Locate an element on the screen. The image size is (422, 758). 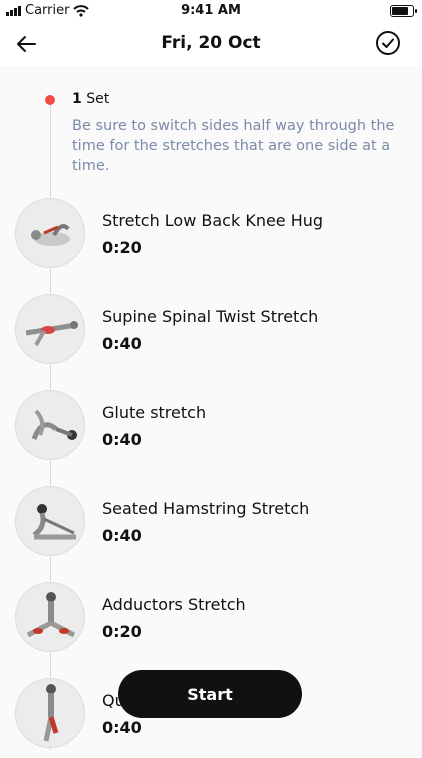
adductors-figure-icon is located at coordinates (51, 615).